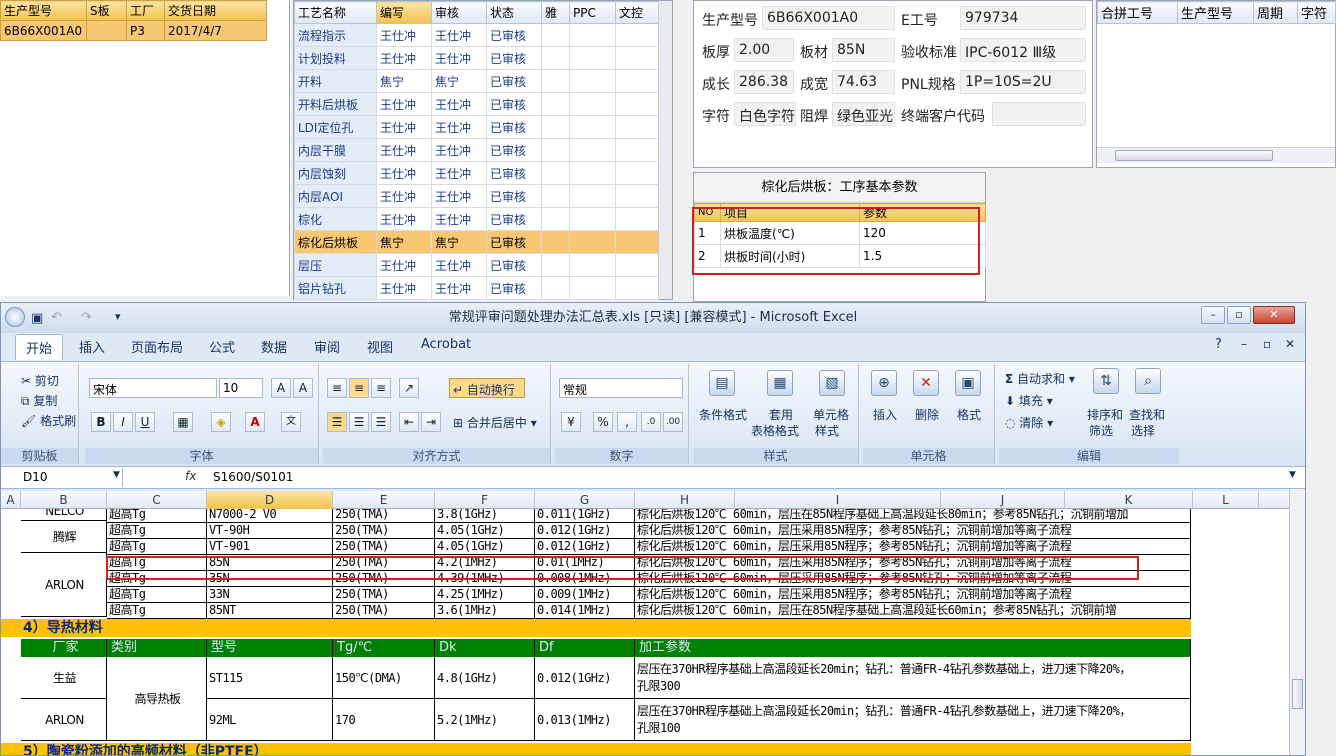 This screenshot has height=756, width=1336. Describe the element at coordinates (863, 114) in the screenshot. I see `soldermask-field: 绿色亚光` at that location.